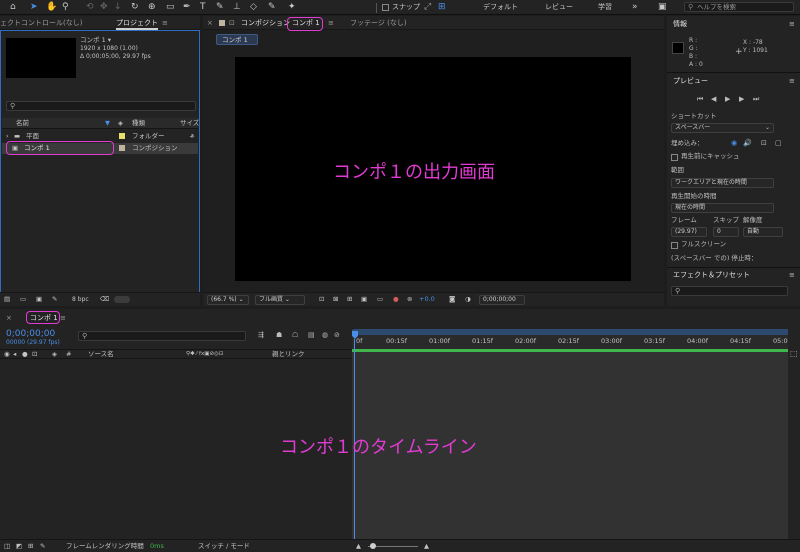 Image resolution: width=800 pixels, height=552 pixels. Describe the element at coordinates (689, 232) in the screenshot. I see `frame-rate-dropdown: (29.97)` at that location.